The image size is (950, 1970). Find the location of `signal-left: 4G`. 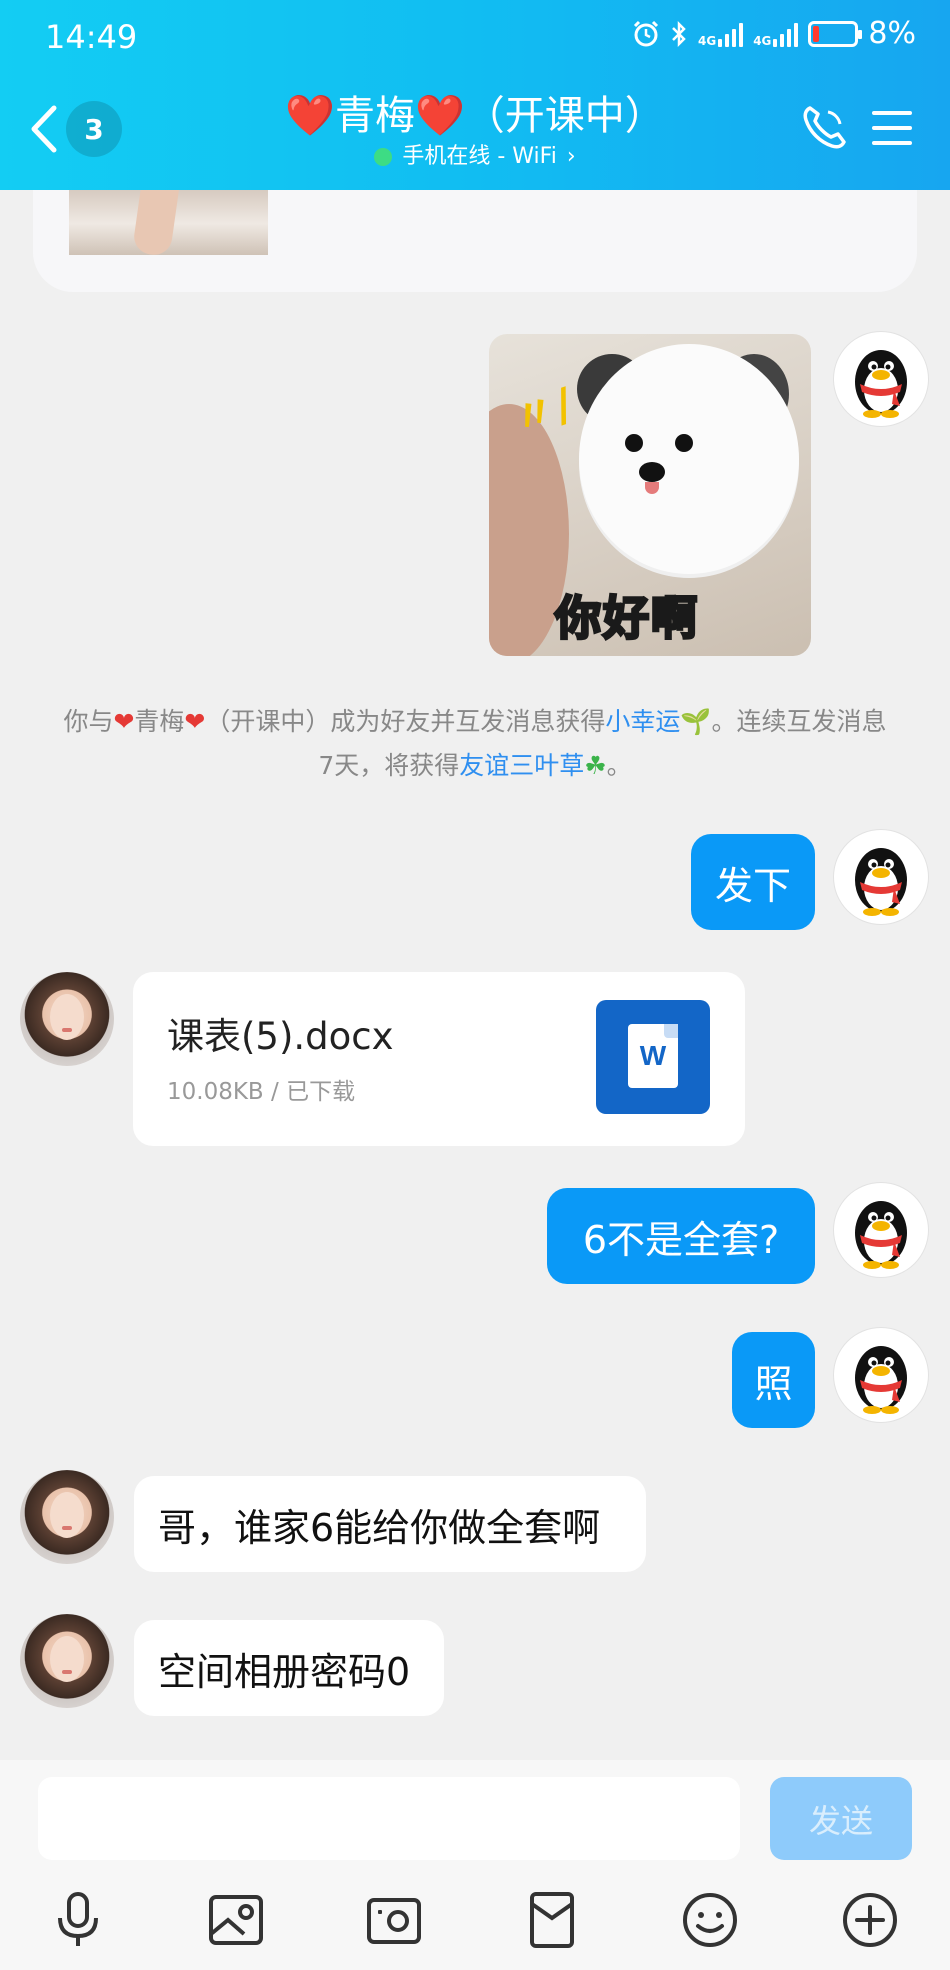

signal-left: 4G is located at coordinates (721, 34).